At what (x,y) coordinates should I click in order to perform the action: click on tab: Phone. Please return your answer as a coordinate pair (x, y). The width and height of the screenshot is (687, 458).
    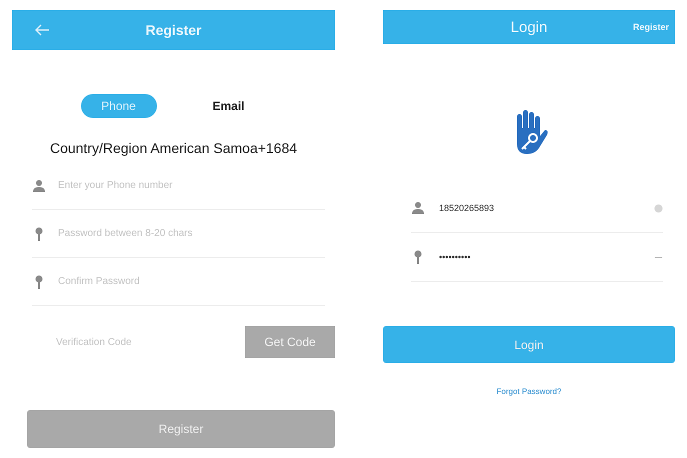
    Looking at the image, I should click on (118, 106).